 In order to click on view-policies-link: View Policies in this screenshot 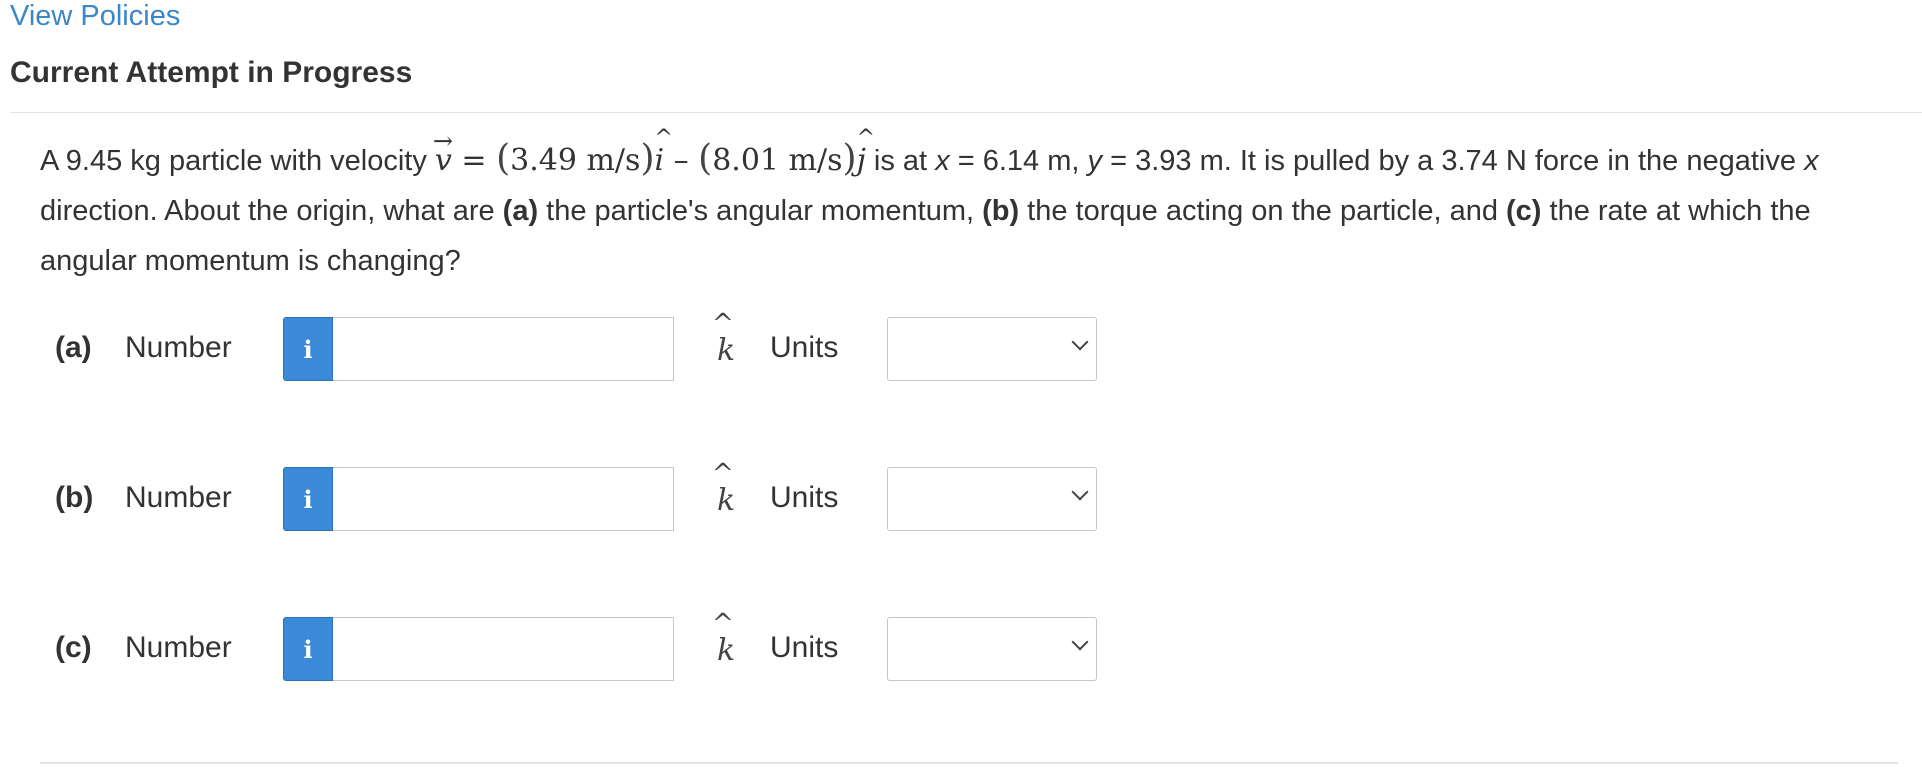, I will do `click(95, 16)`.